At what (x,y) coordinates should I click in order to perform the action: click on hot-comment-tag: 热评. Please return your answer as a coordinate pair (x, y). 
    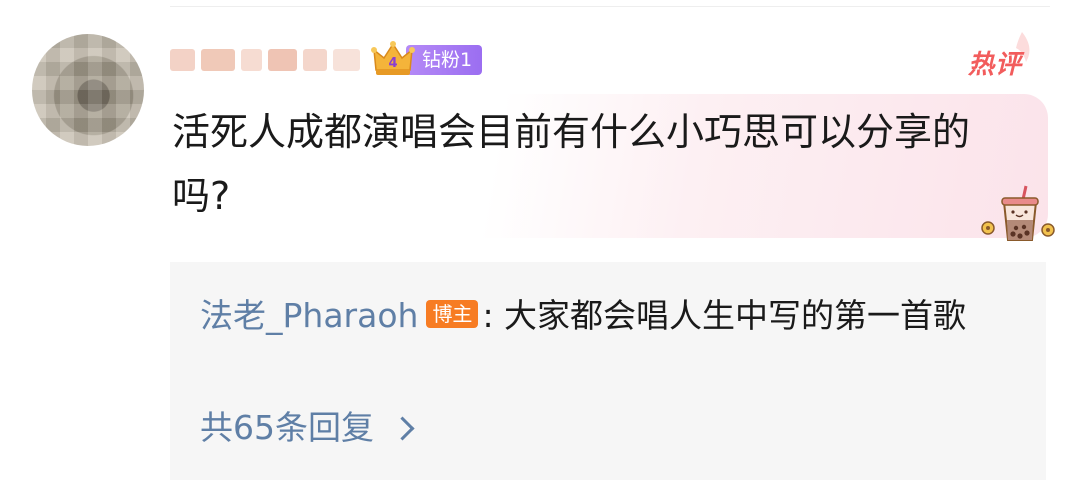
    Looking at the image, I should click on (1001, 58).